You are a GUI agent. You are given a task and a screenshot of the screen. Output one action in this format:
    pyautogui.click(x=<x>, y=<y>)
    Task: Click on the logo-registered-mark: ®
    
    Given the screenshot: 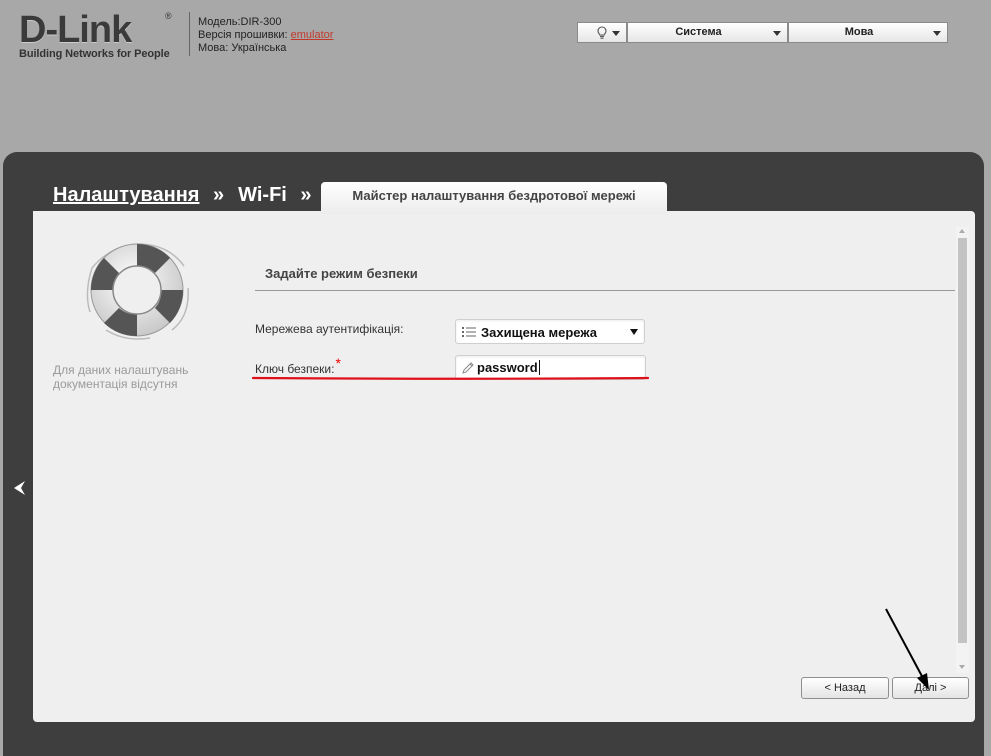 What is the action you would take?
    pyautogui.click(x=168, y=16)
    